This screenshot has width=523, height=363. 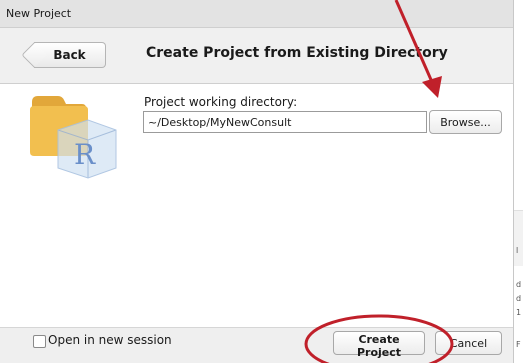 I want to click on background-text-fragment: F, so click(x=518, y=344).